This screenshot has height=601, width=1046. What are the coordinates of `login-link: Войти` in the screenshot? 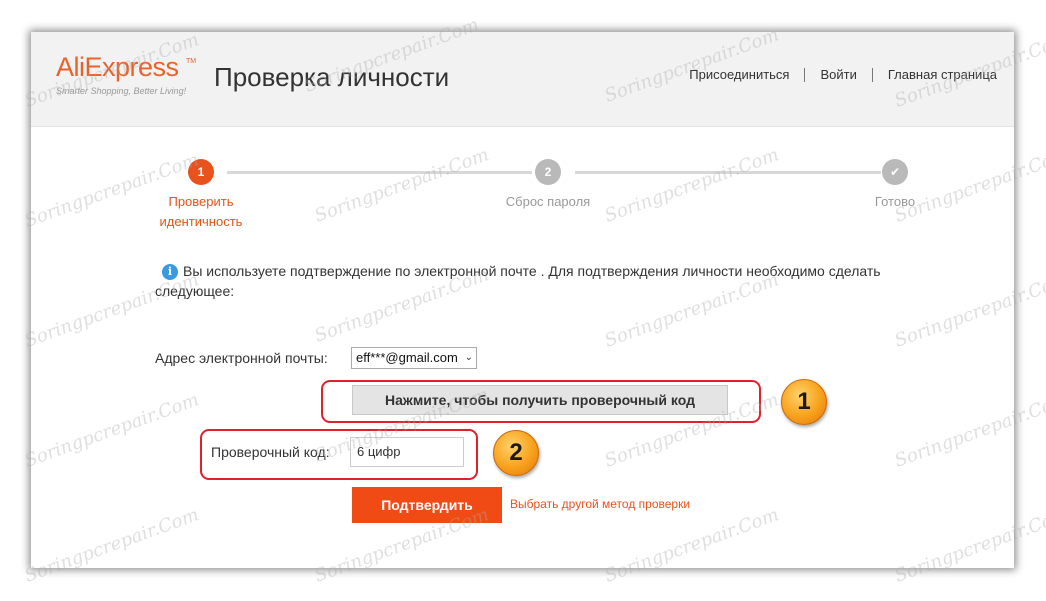 It's located at (838, 74).